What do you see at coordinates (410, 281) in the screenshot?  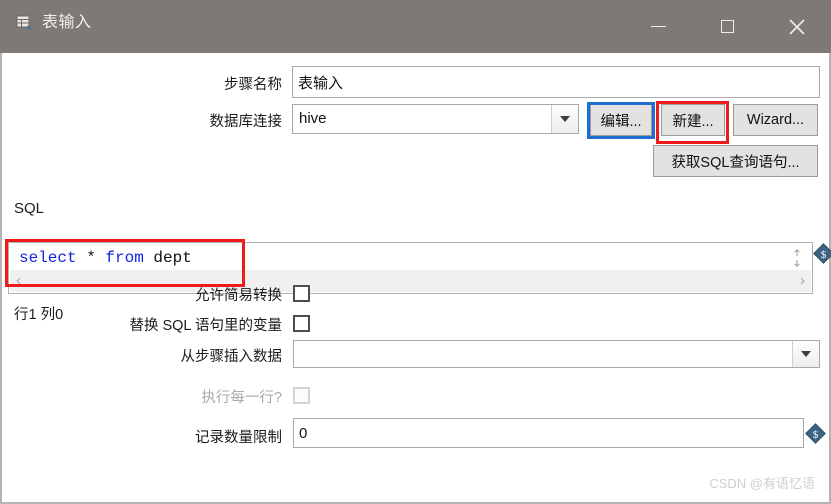 I see `sql-horizontal-scrollbar: ‹ ›` at bounding box center [410, 281].